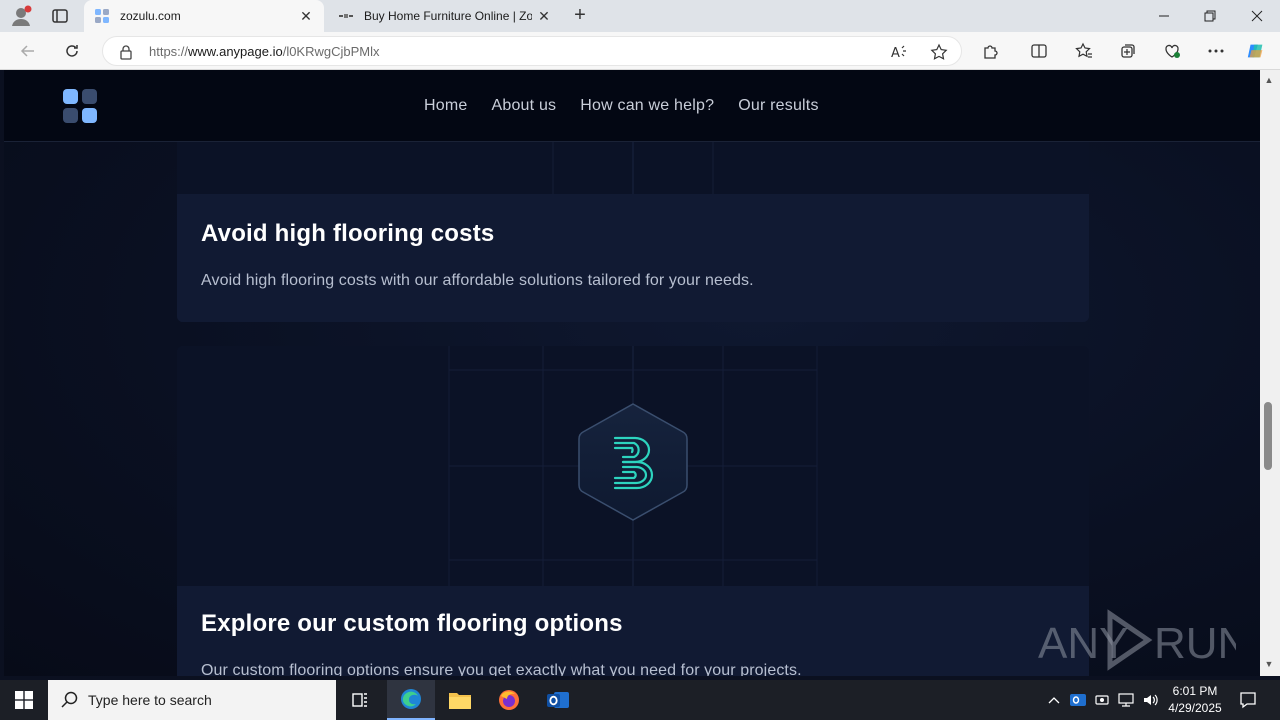  I want to click on search-placeholder: Type here to search, so click(150, 700).